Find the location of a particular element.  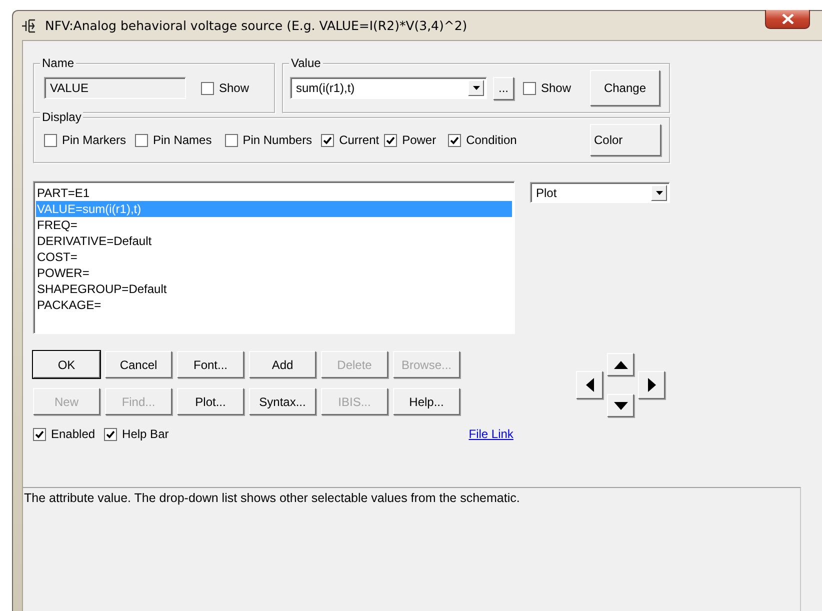

right-arrow-button is located at coordinates (651, 385).